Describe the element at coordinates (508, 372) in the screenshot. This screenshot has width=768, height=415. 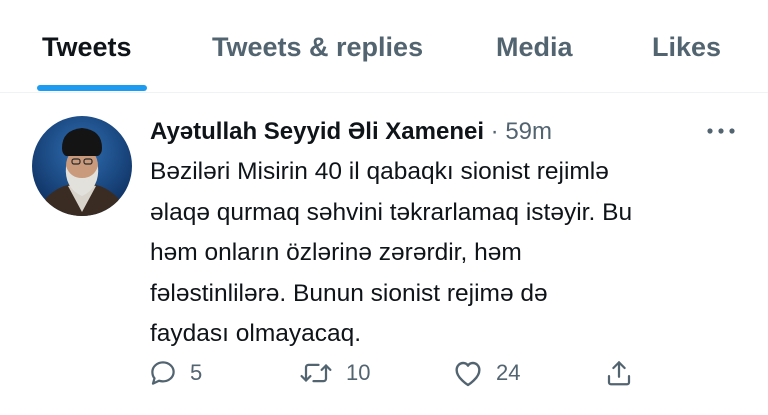
I see `like-count: 24` at that location.